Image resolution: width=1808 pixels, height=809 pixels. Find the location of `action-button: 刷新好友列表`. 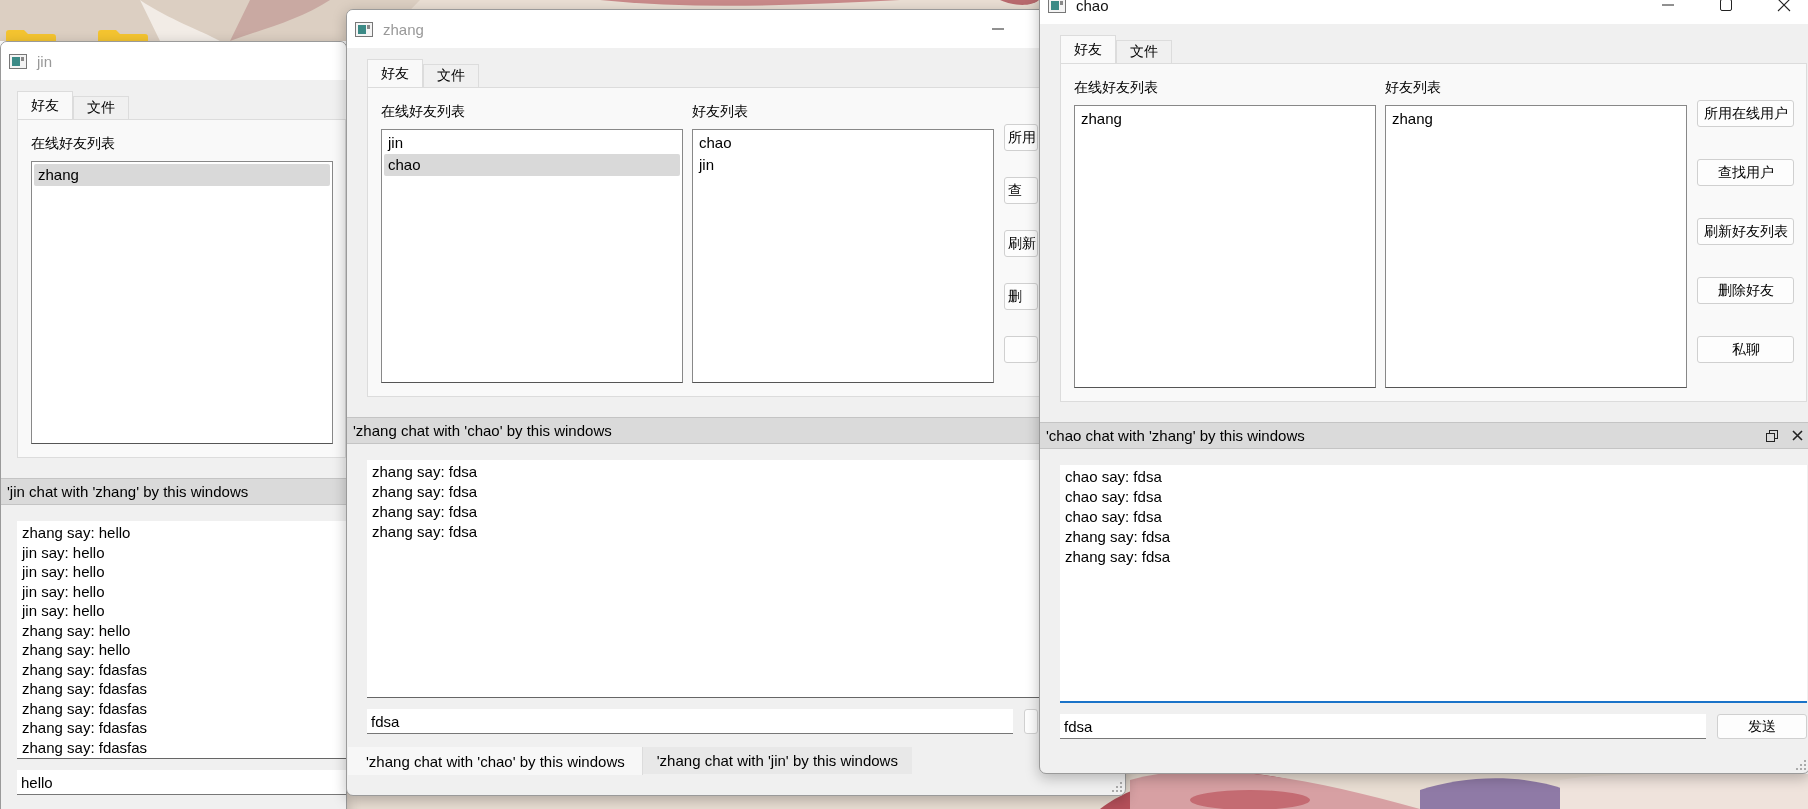

action-button: 刷新好友列表 is located at coordinates (1745, 231).